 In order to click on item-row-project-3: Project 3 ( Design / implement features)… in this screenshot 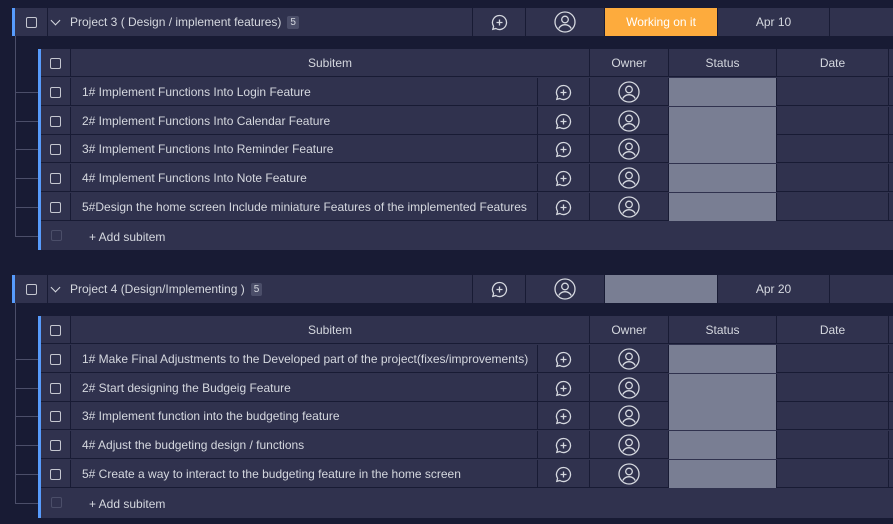, I will do `click(452, 22)`.